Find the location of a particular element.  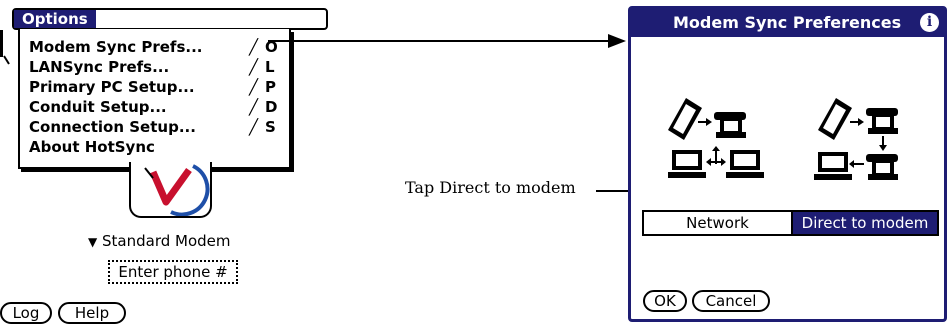

dialog-title-bar: Modem Sync Preferences i is located at coordinates (787, 23).